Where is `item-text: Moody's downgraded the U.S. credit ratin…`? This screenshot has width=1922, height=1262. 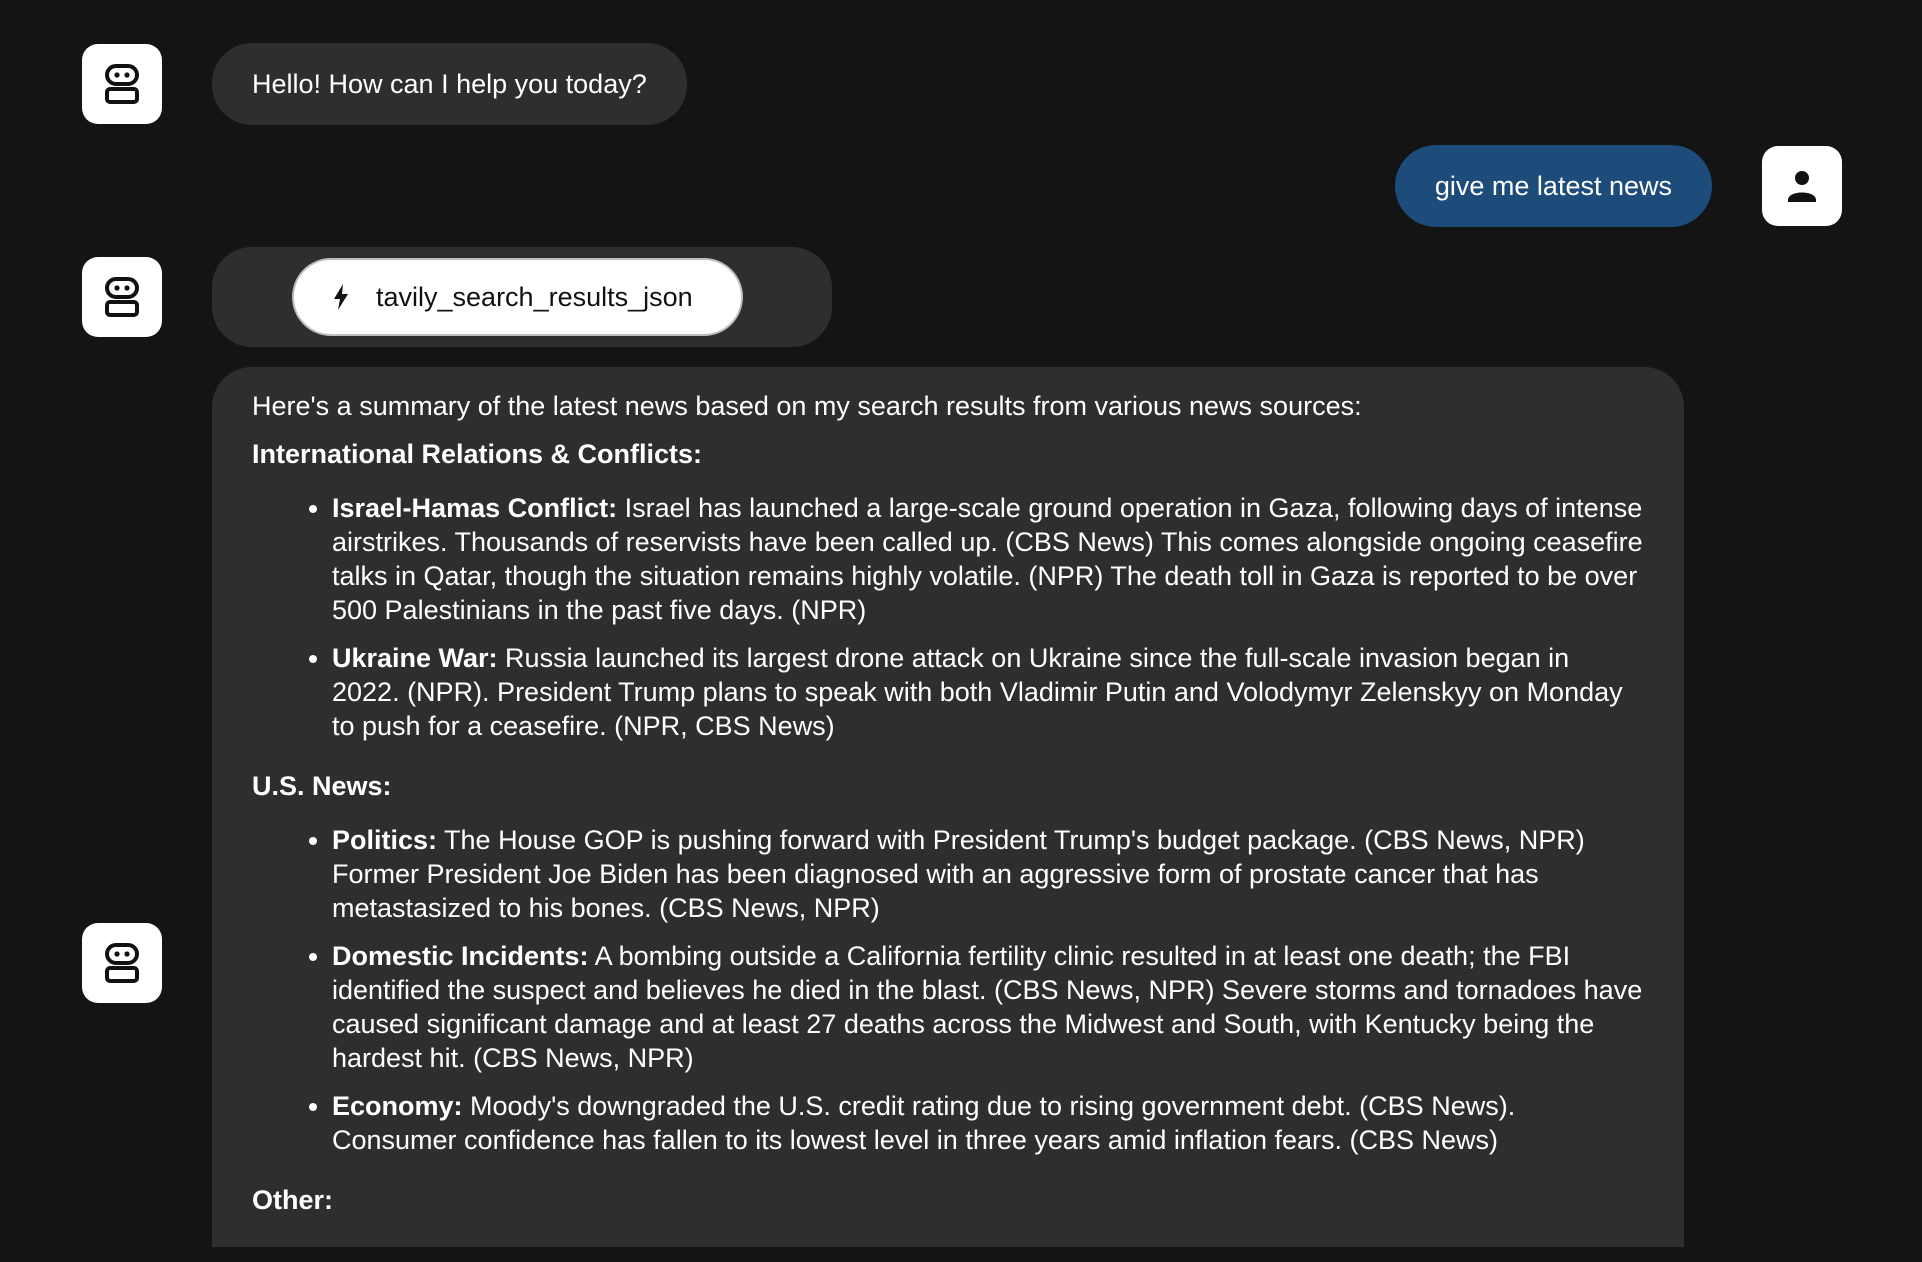 item-text: Moody's downgraded the U.S. credit ratin… is located at coordinates (924, 1123).